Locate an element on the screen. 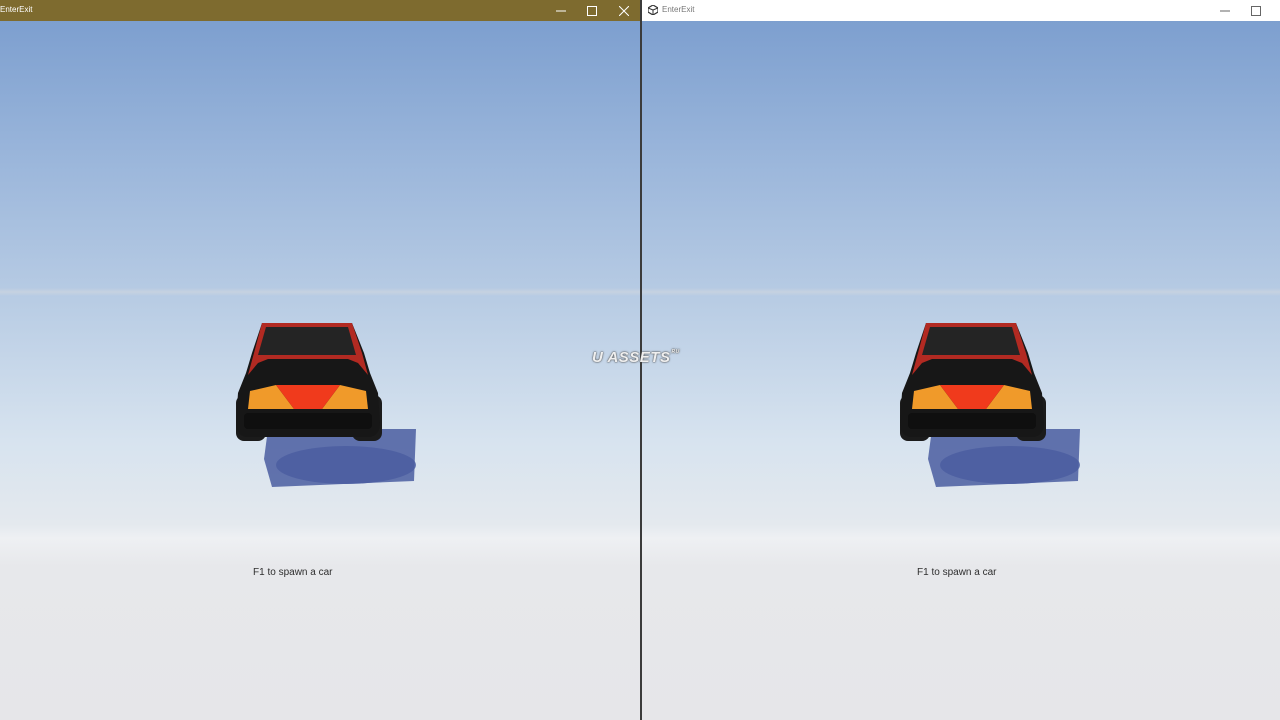  unity-logo-icon is located at coordinates (653, 10).